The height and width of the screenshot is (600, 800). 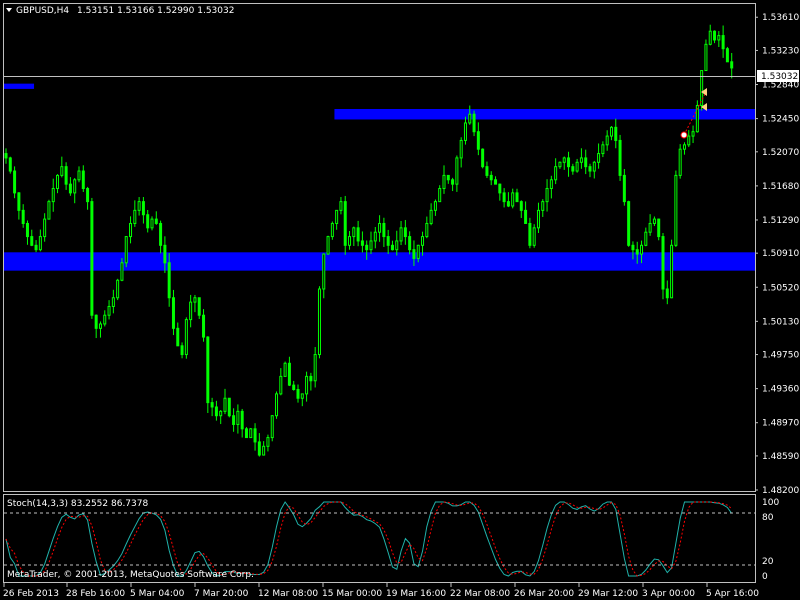 I want to click on time-tick-label: 28 Feb 16:00, so click(x=95, y=594).